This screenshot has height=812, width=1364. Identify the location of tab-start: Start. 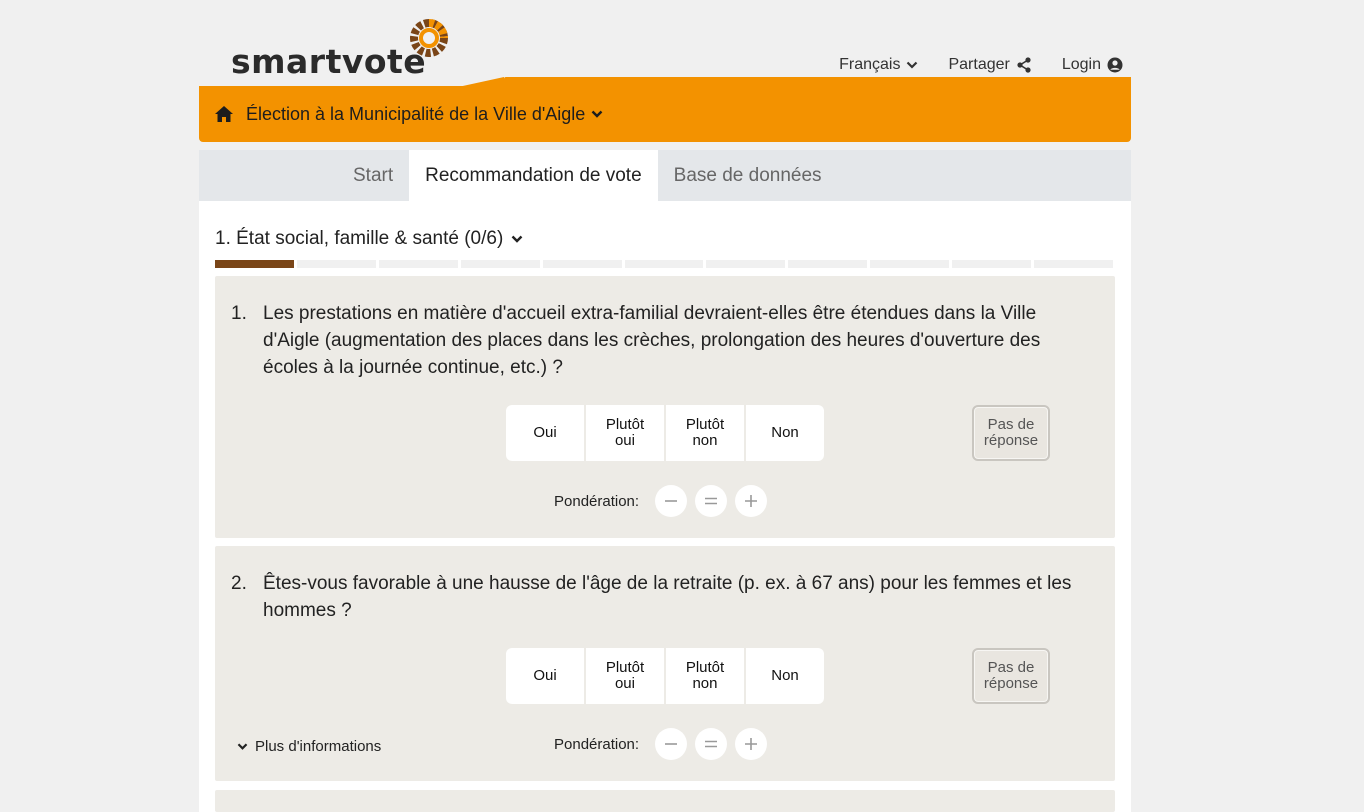
(373, 175).